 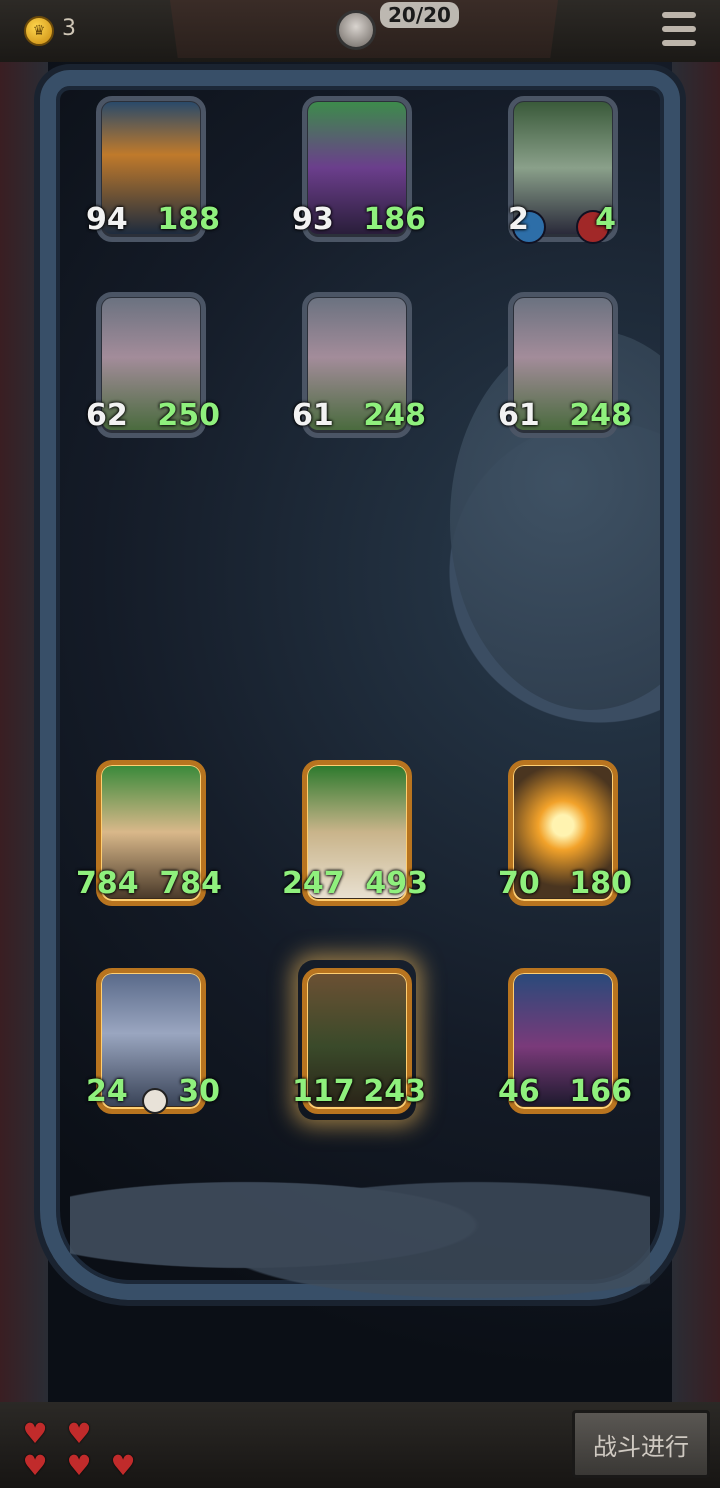 What do you see at coordinates (190, 883) in the screenshot?
I see `ally-health: 784` at bounding box center [190, 883].